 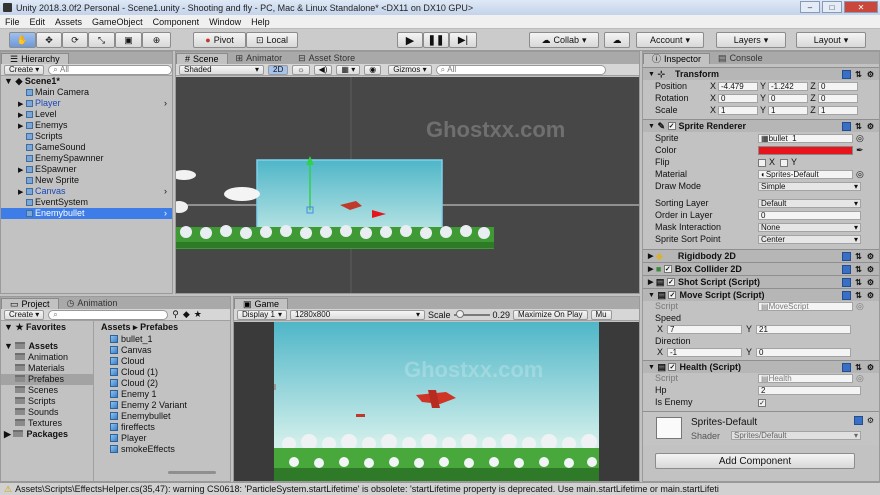 I want to click on packages-folder: ▶ Packages, so click(x=36, y=434).